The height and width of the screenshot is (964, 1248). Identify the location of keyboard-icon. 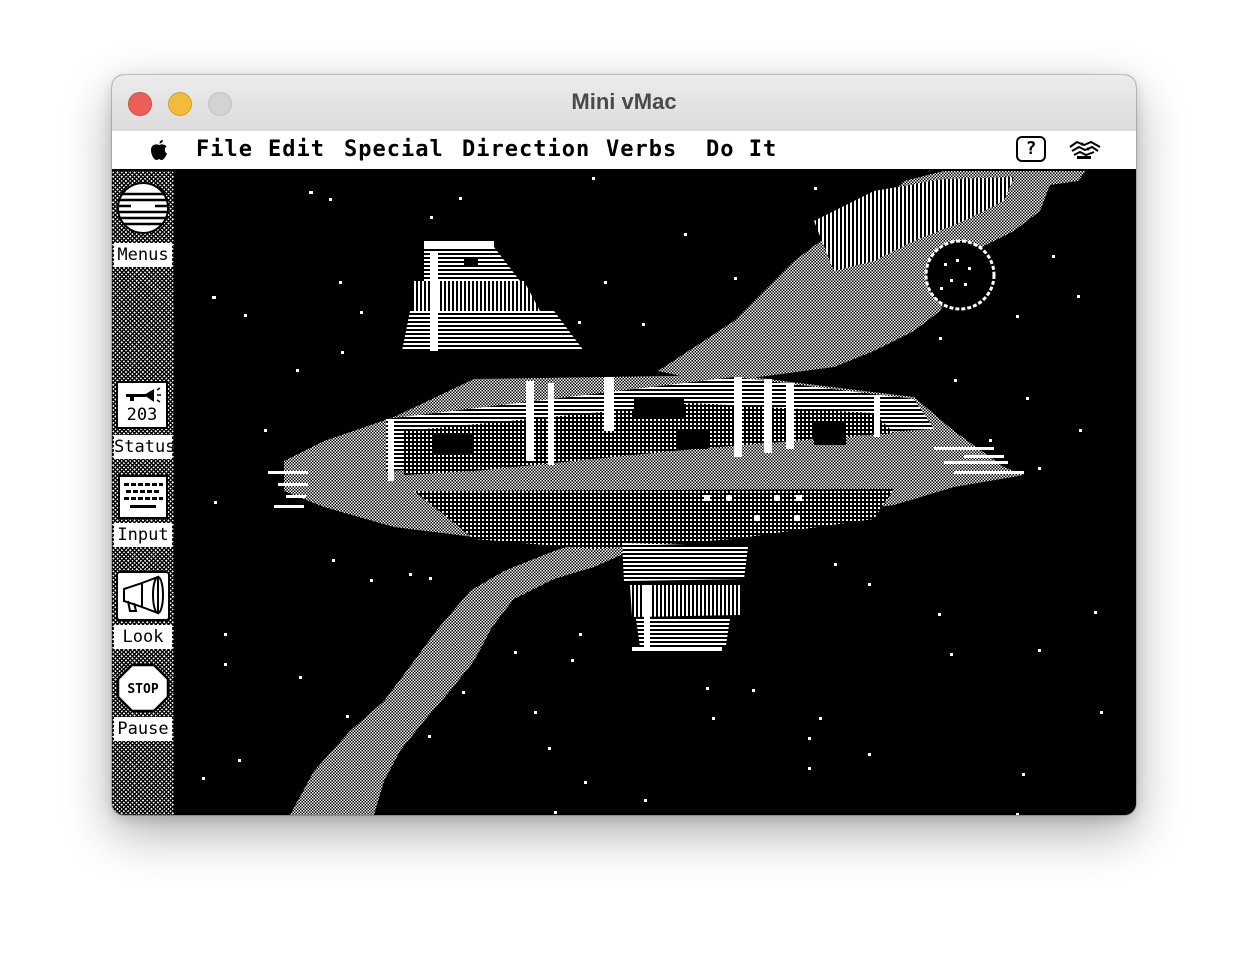
(143, 497).